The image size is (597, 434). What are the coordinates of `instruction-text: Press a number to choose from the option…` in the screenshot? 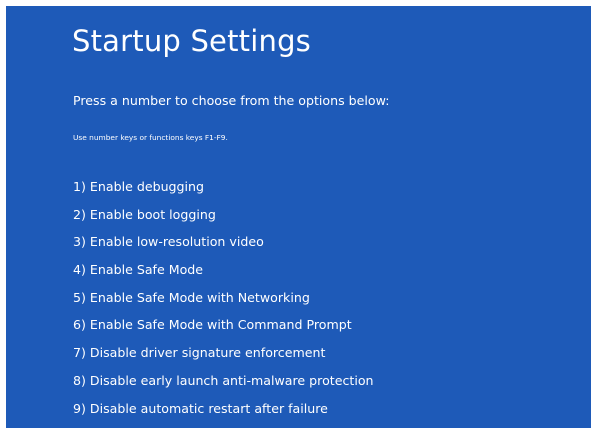 It's located at (231, 100).